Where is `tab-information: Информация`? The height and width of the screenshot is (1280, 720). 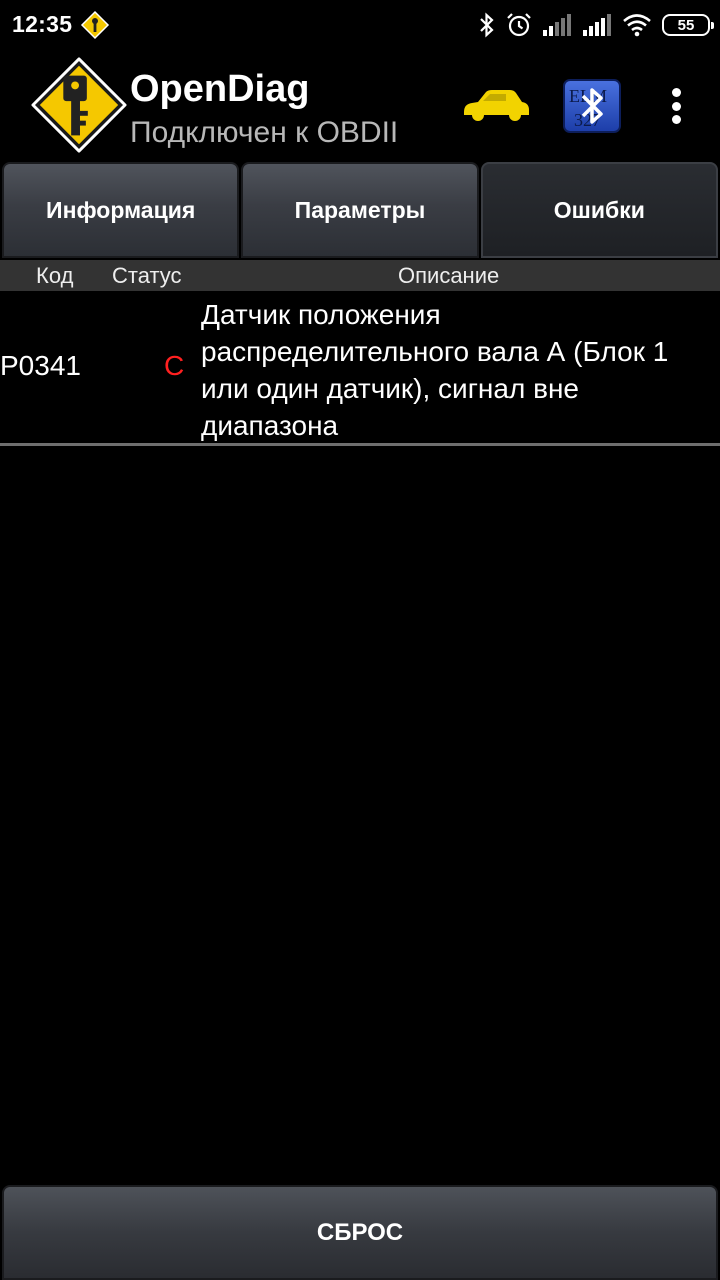
tab-information: Информация is located at coordinates (121, 210).